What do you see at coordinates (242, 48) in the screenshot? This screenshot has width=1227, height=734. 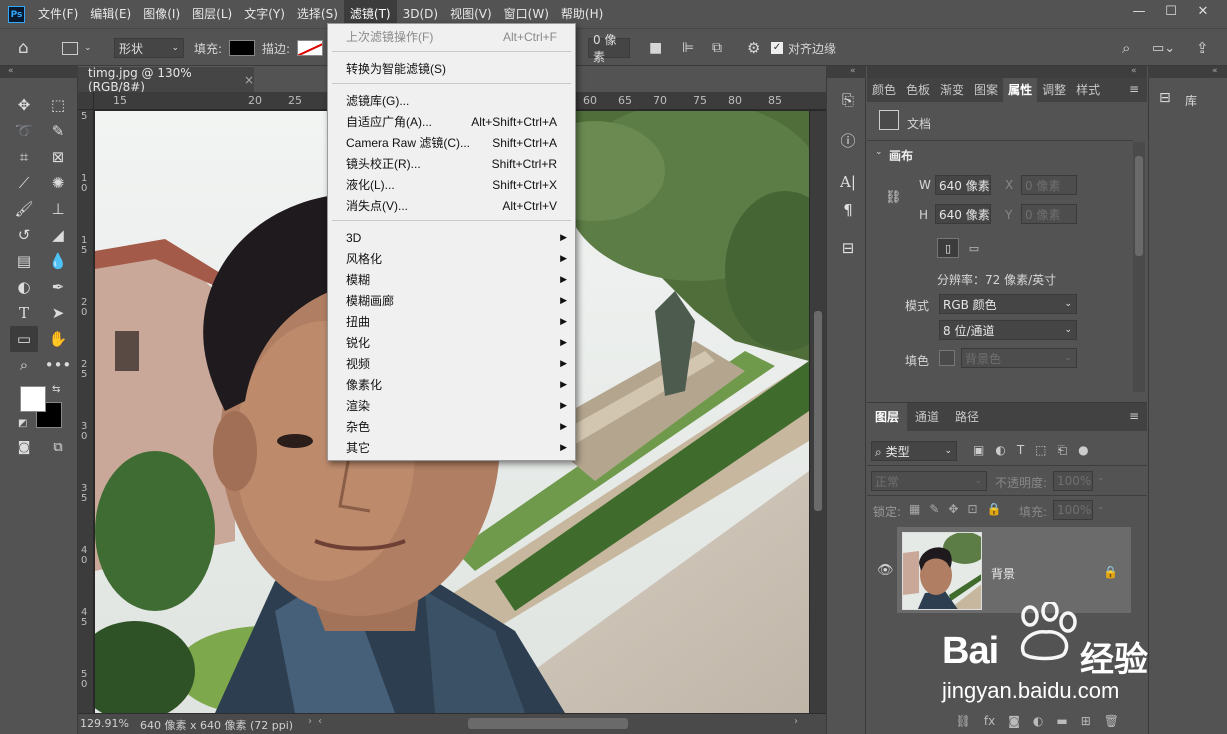 I see `fill-swatch` at bounding box center [242, 48].